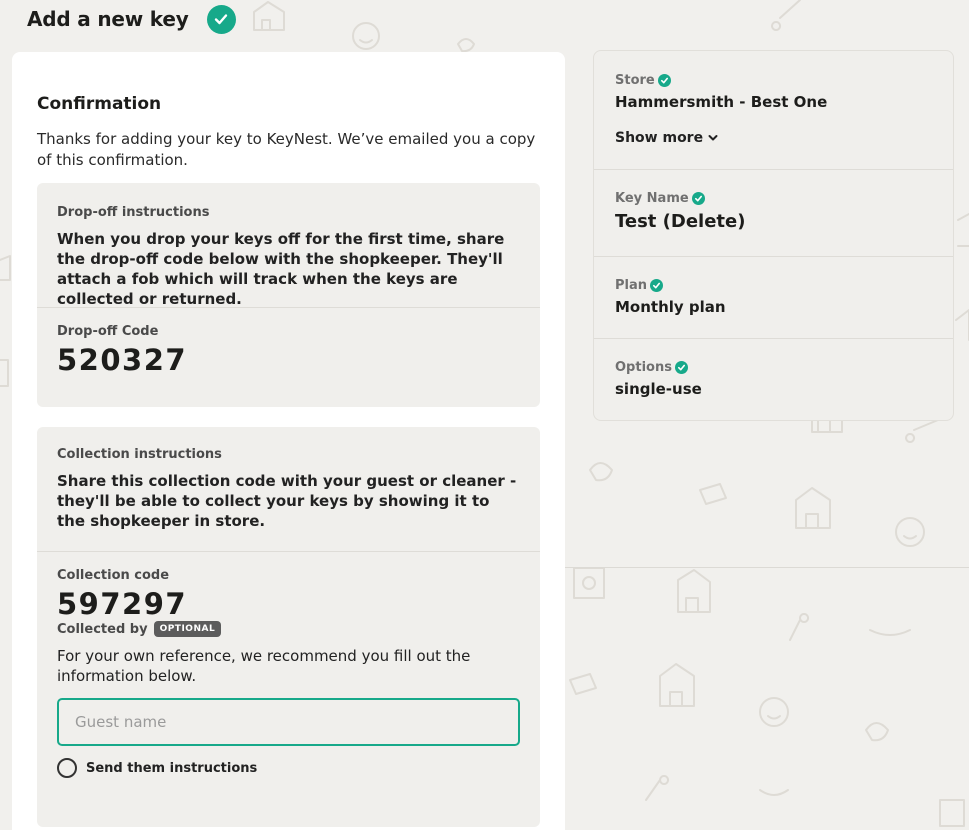  Describe the element at coordinates (784, 138) in the screenshot. I see `show-more-button: Show more` at that location.